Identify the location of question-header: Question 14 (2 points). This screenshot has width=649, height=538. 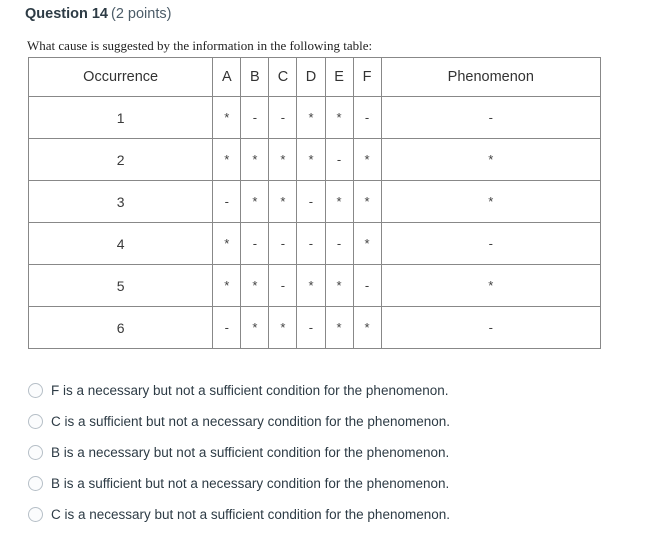
(98, 14).